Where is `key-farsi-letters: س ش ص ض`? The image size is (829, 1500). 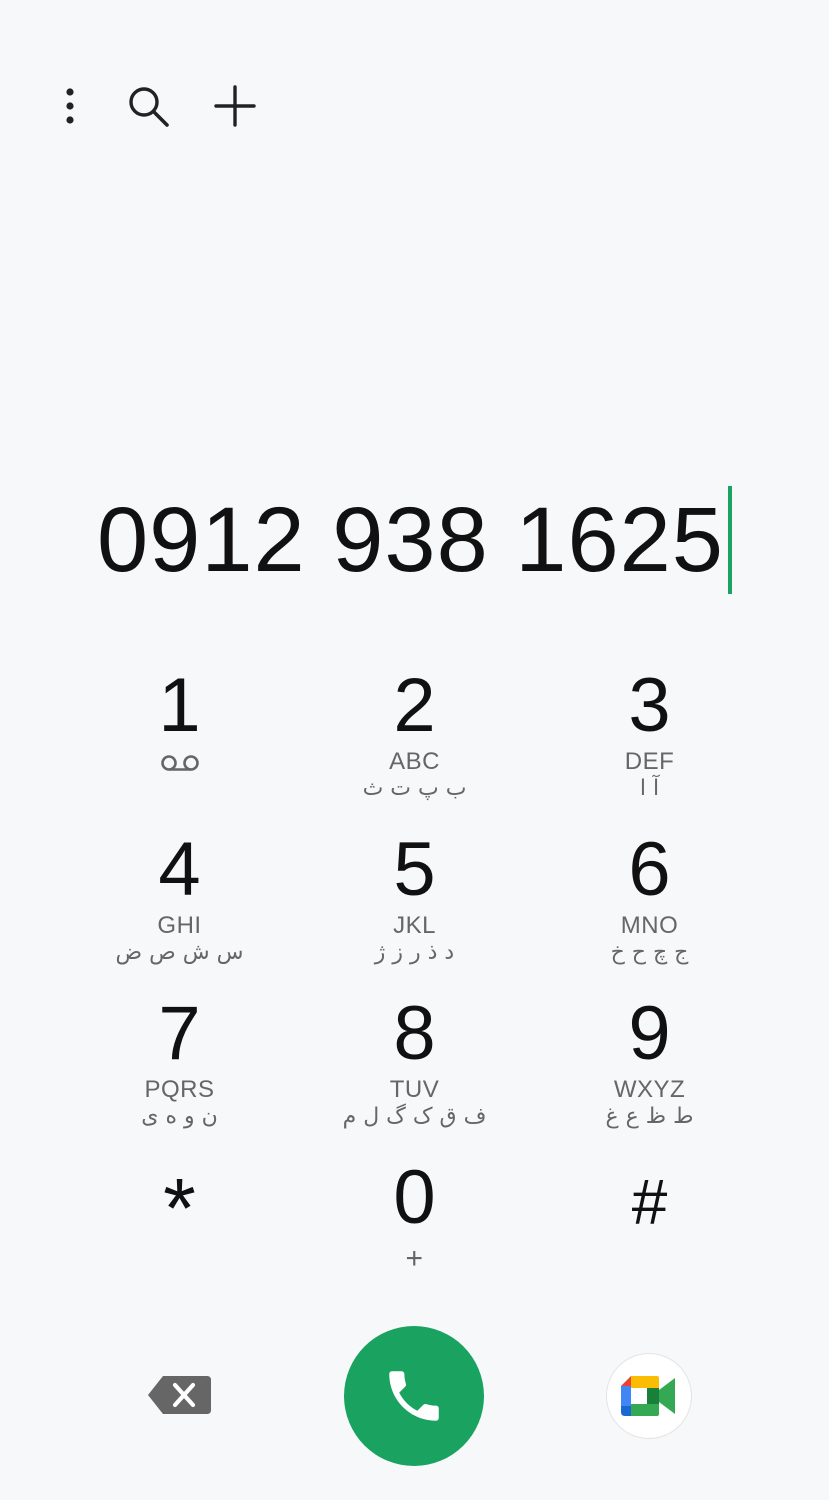 key-farsi-letters: س ش ص ض is located at coordinates (179, 952).